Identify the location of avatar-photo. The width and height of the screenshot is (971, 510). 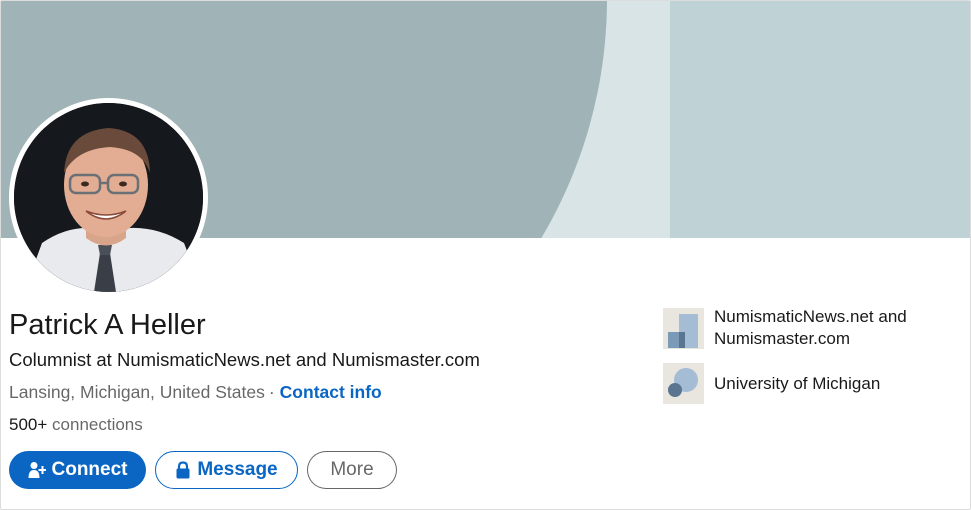
(108, 197).